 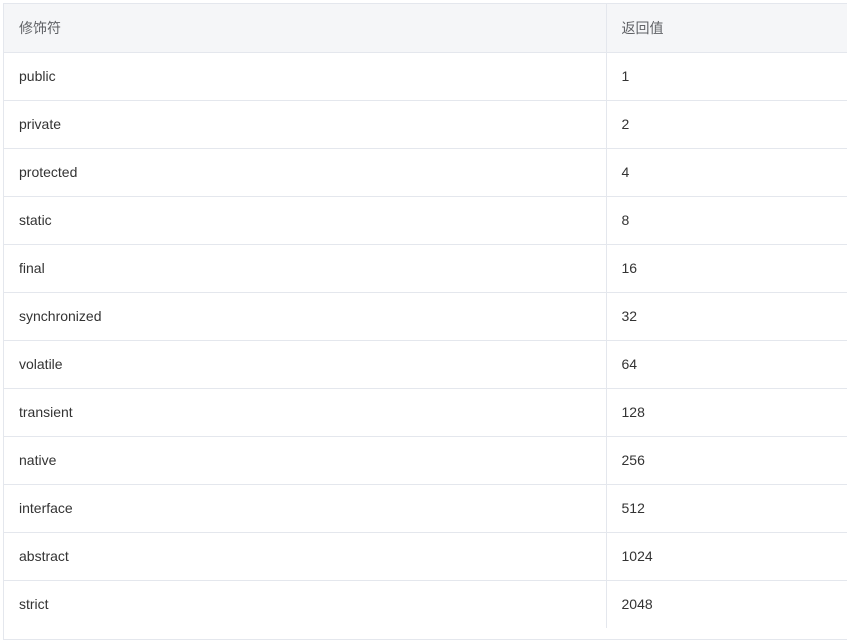 What do you see at coordinates (726, 316) in the screenshot?
I see `return-value-cell: 32` at bounding box center [726, 316].